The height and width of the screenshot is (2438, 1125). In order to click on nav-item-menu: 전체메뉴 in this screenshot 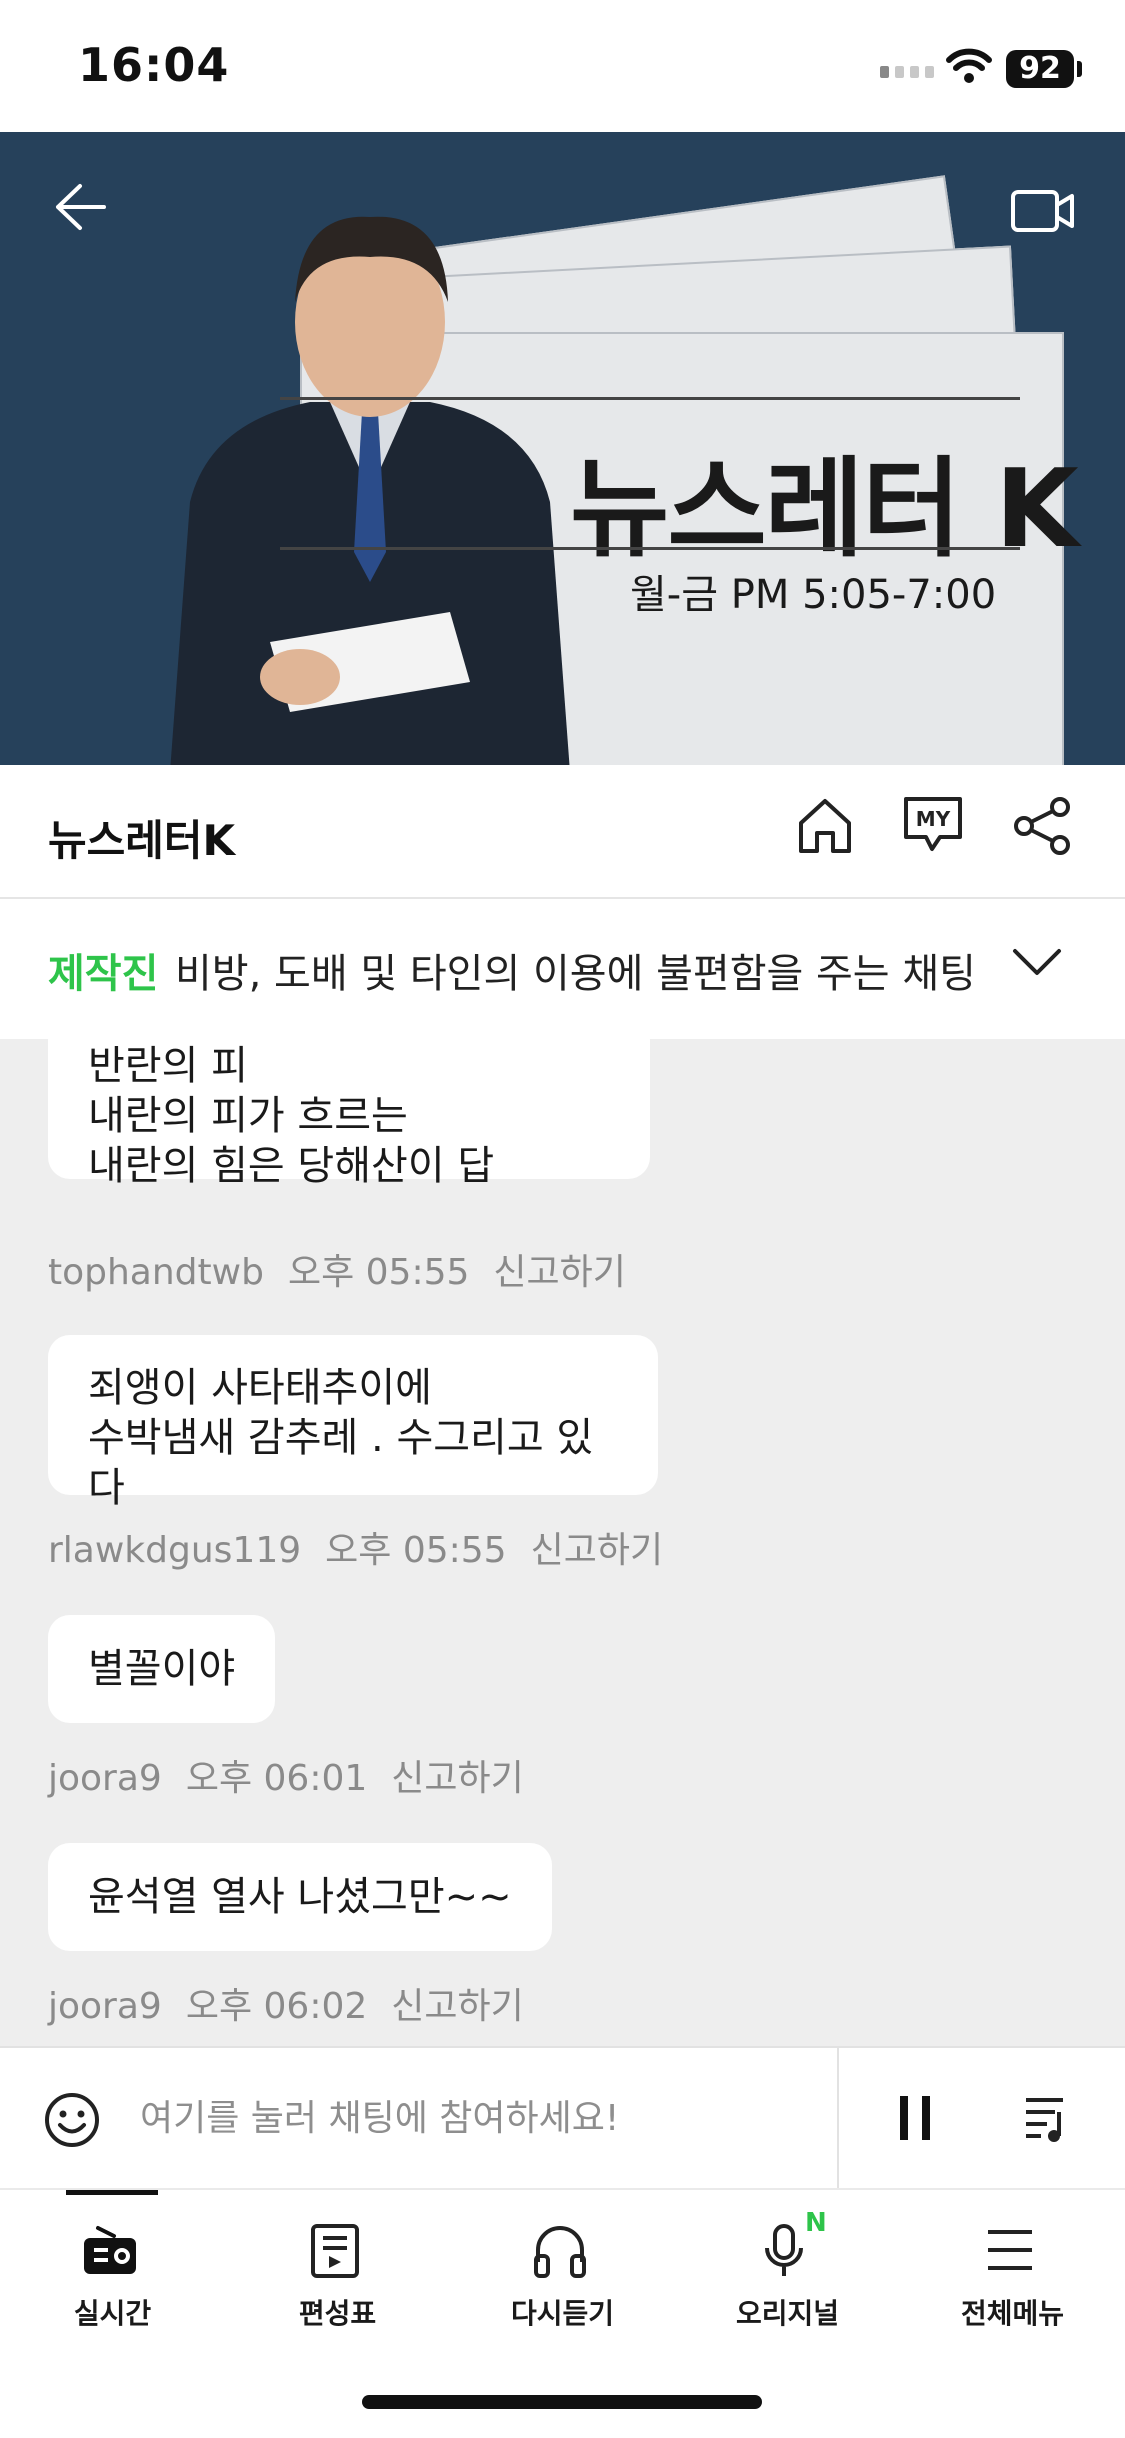, I will do `click(1012, 2265)`.